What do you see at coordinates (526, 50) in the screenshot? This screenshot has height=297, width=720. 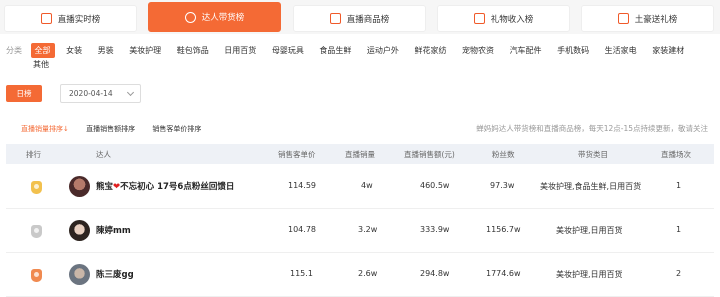 I see `category-item: 汽车配件` at bounding box center [526, 50].